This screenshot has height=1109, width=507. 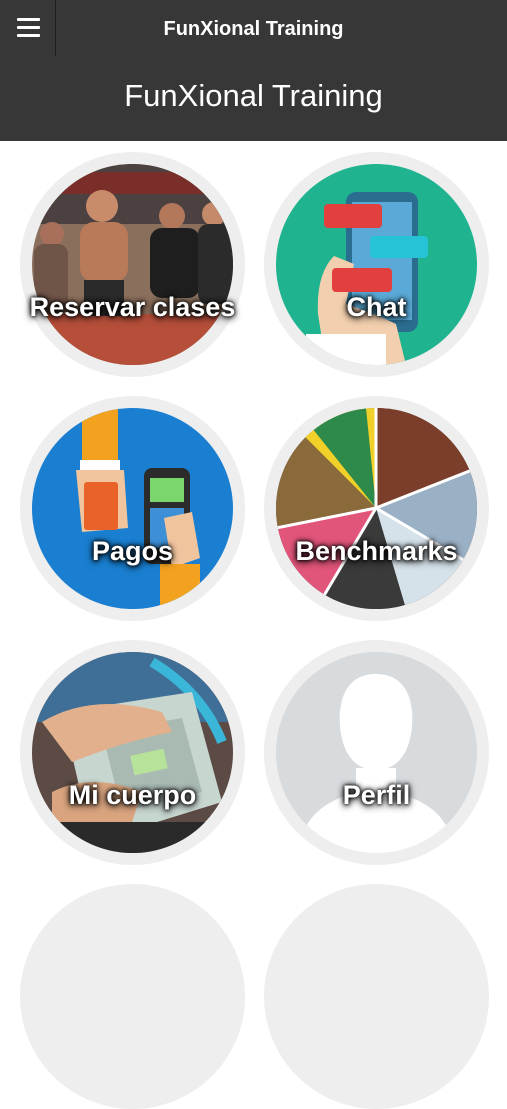 What do you see at coordinates (376, 551) in the screenshot?
I see `tile-label: Benchmarks` at bounding box center [376, 551].